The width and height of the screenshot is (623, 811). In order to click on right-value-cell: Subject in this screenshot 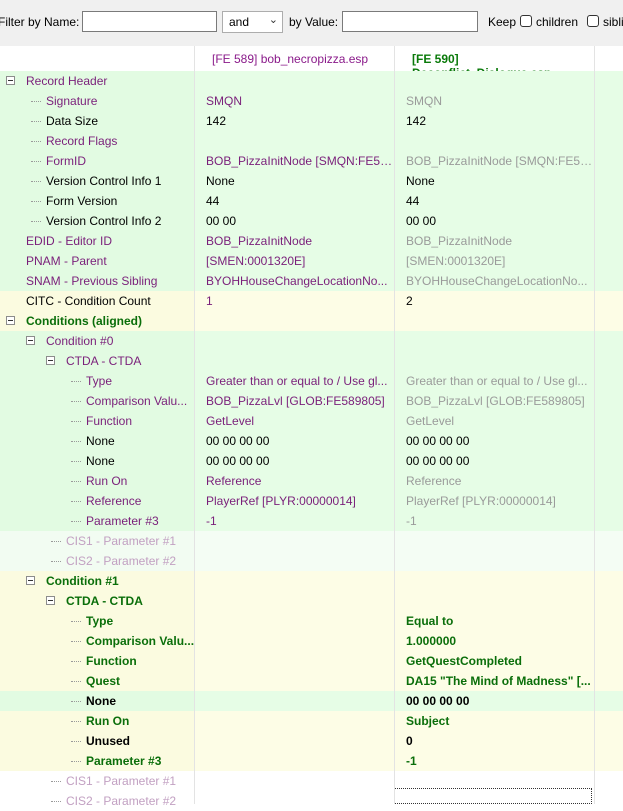, I will do `click(494, 721)`.